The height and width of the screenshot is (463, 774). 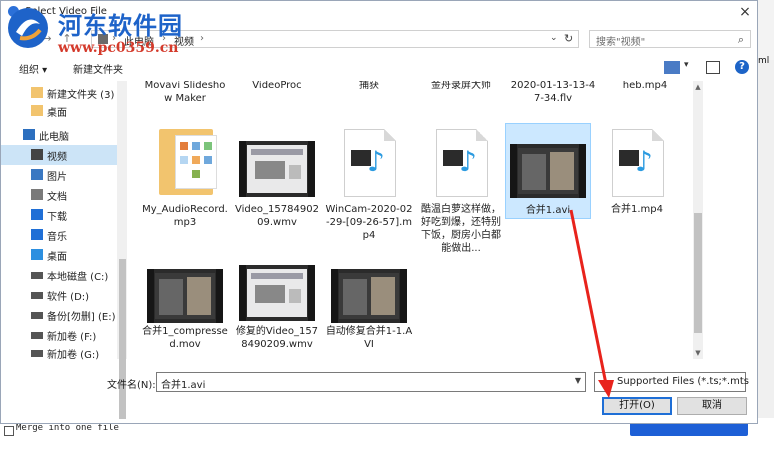 What do you see at coordinates (122, 339) in the screenshot?
I see `sidebar-scrollbar-thumb` at bounding box center [122, 339].